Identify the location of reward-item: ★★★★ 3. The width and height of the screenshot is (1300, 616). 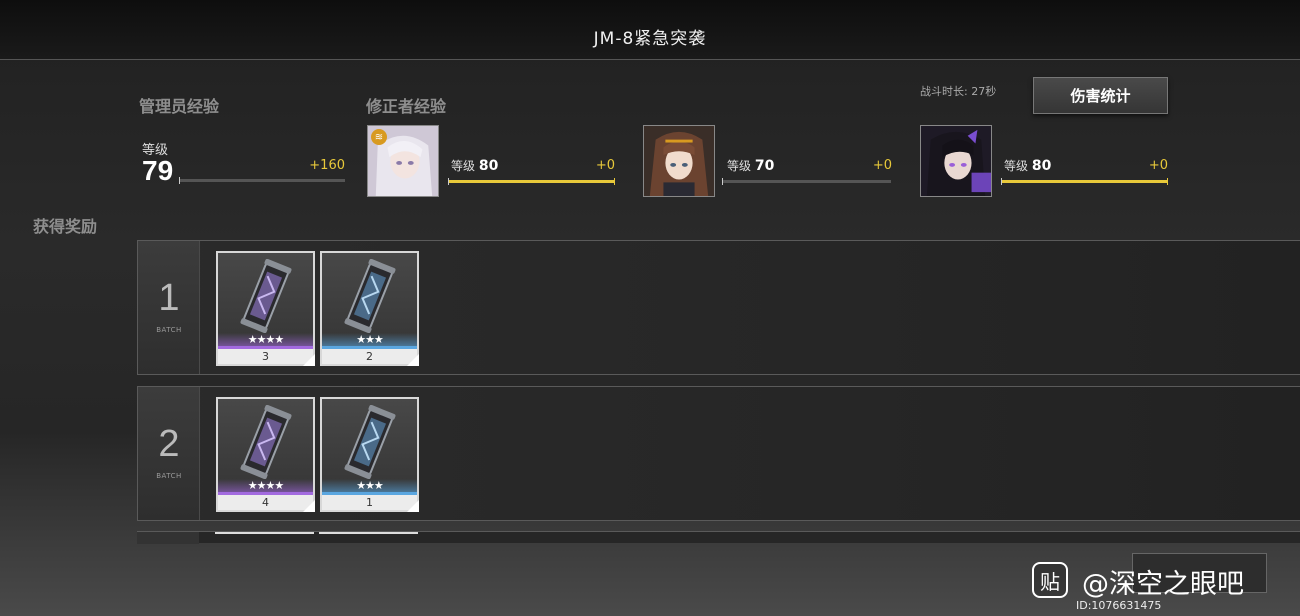
(265, 308).